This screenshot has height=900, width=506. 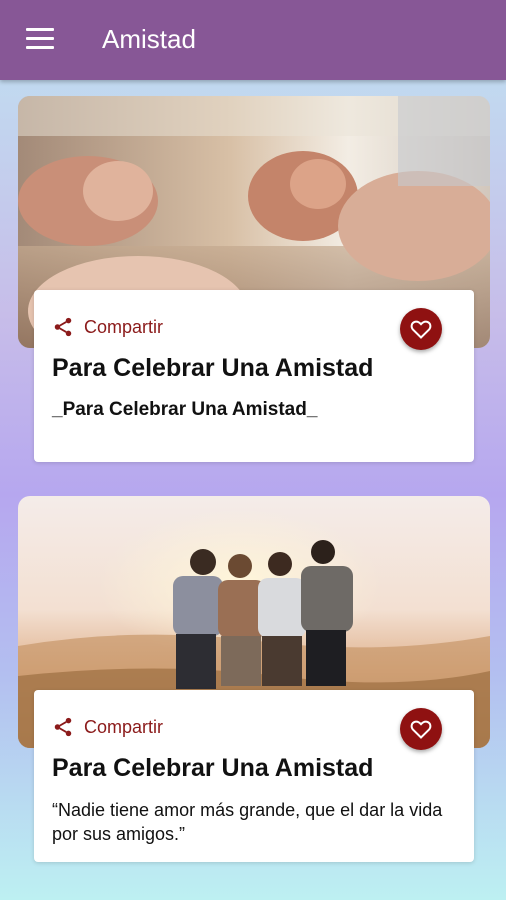 I want to click on card-text: _Para Celebrar Una Amistad_, so click(x=185, y=409).